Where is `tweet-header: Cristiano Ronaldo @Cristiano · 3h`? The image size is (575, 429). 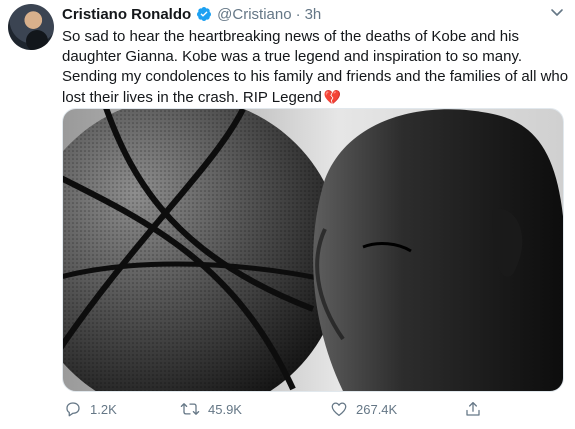 tweet-header: Cristiano Ronaldo @Cristiano · 3h is located at coordinates (303, 14).